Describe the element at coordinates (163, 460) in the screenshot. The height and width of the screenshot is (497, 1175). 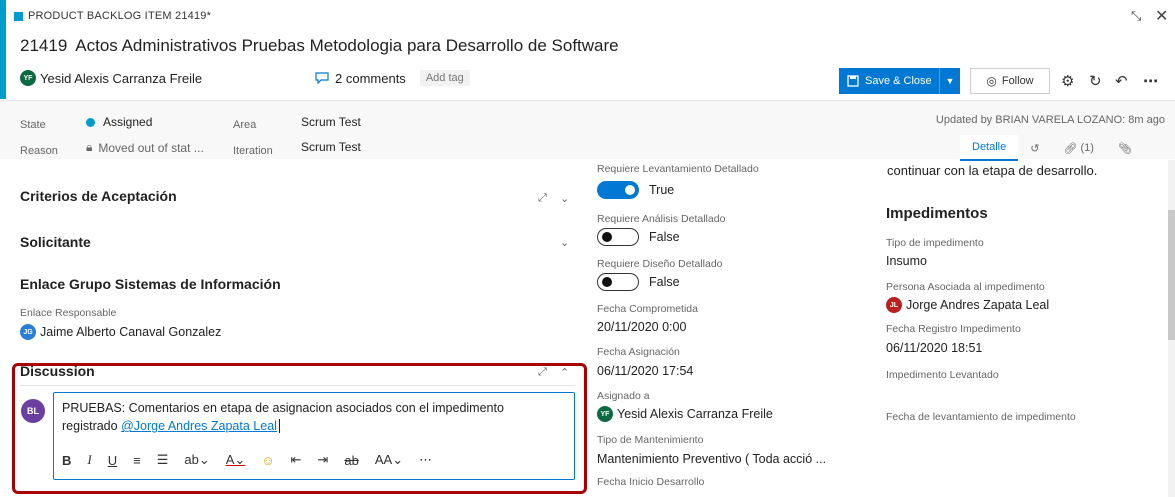
I see `numbered-list-icon: ☰` at that location.